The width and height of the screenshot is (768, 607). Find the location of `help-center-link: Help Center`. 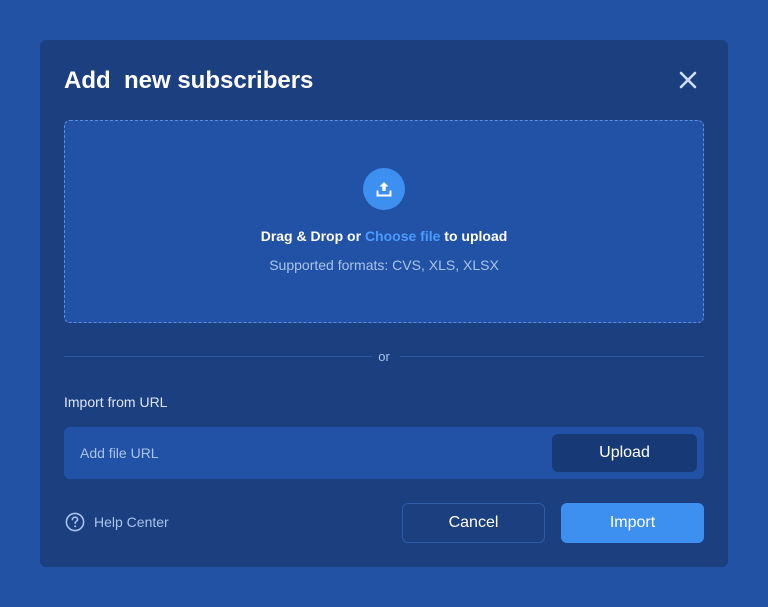

help-center-link: Help Center is located at coordinates (117, 522).